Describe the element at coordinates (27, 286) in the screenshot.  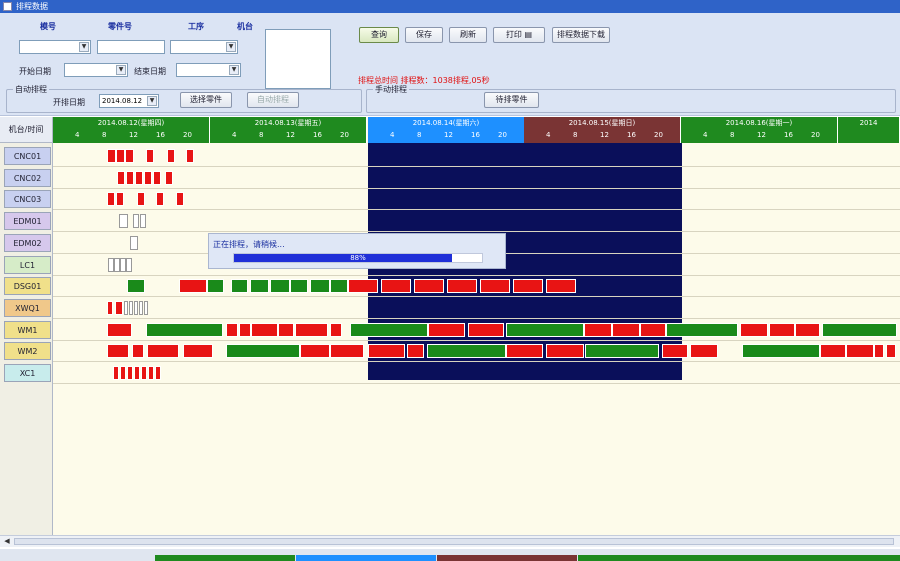
I see `machine-row-label: DSG01` at that location.